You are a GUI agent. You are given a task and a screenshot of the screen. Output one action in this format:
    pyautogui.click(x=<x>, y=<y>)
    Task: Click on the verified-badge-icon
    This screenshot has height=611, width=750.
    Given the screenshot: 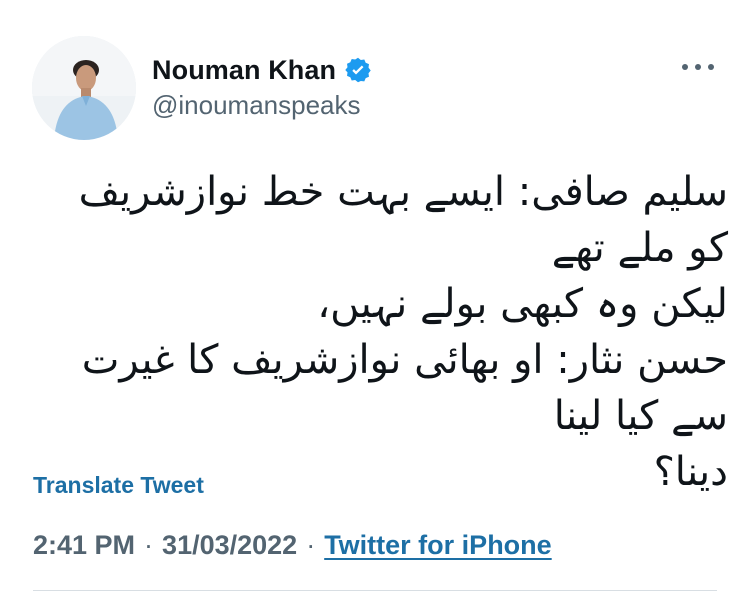 What is the action you would take?
    pyautogui.click(x=358, y=70)
    